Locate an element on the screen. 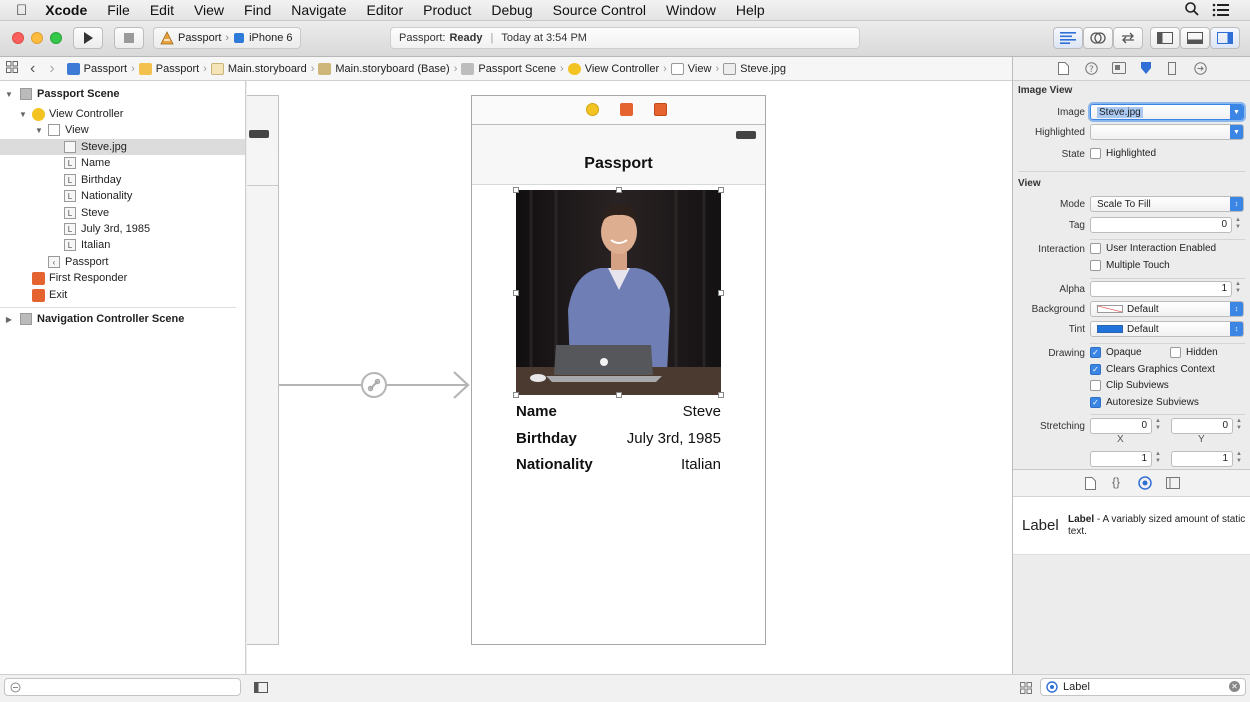  outline-row-name: L Name is located at coordinates (122, 163).